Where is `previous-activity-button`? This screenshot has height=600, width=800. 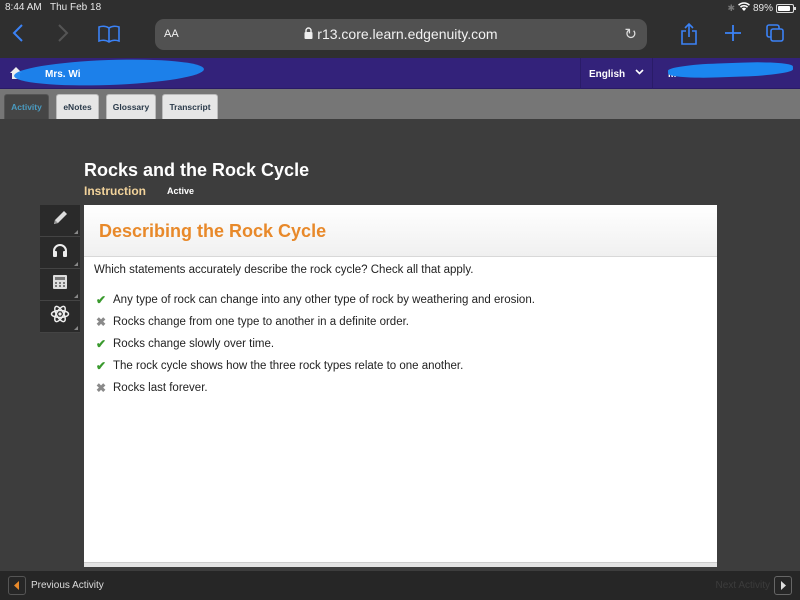 previous-activity-button is located at coordinates (17, 585).